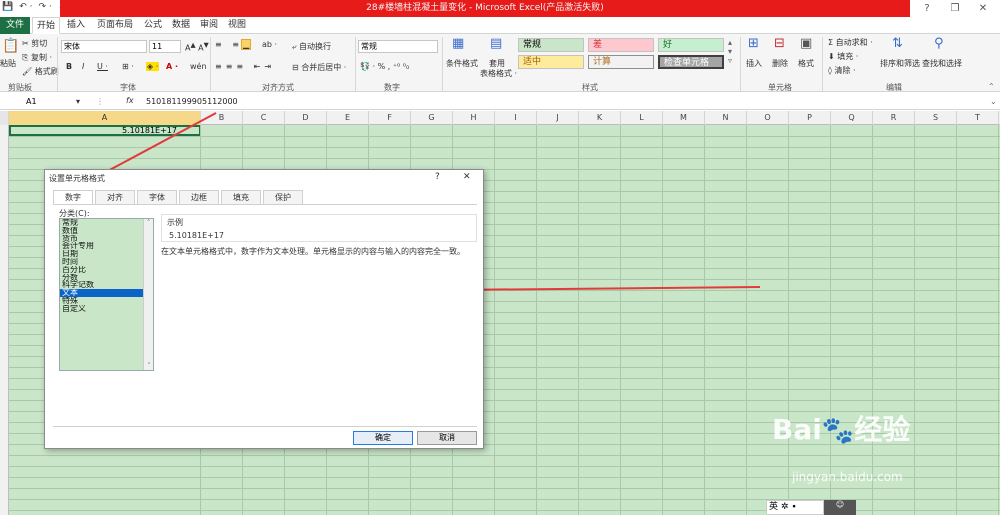 The image size is (1000, 515). What do you see at coordinates (939, 43) in the screenshot?
I see `find-select-icon: ⚲` at bounding box center [939, 43].